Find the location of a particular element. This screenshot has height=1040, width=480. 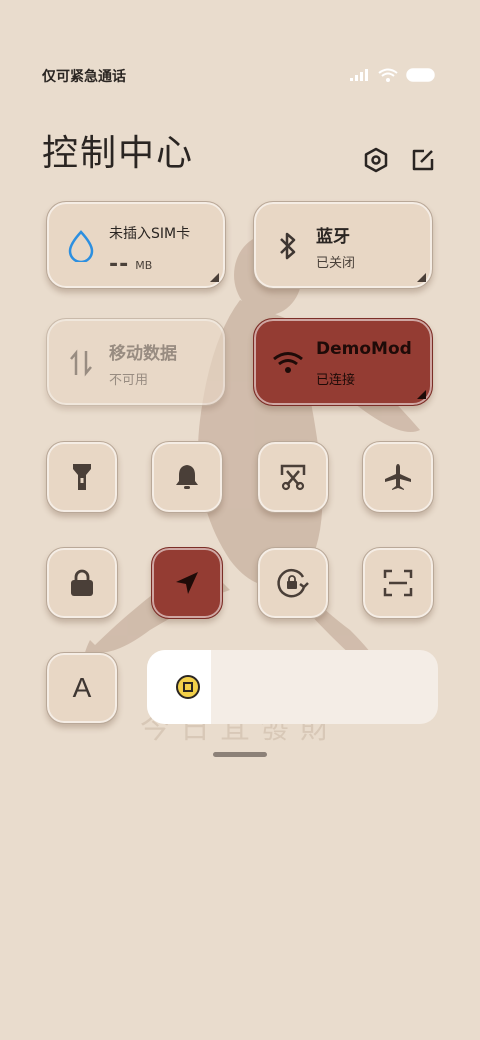

toggle-scanner is located at coordinates (398, 583).